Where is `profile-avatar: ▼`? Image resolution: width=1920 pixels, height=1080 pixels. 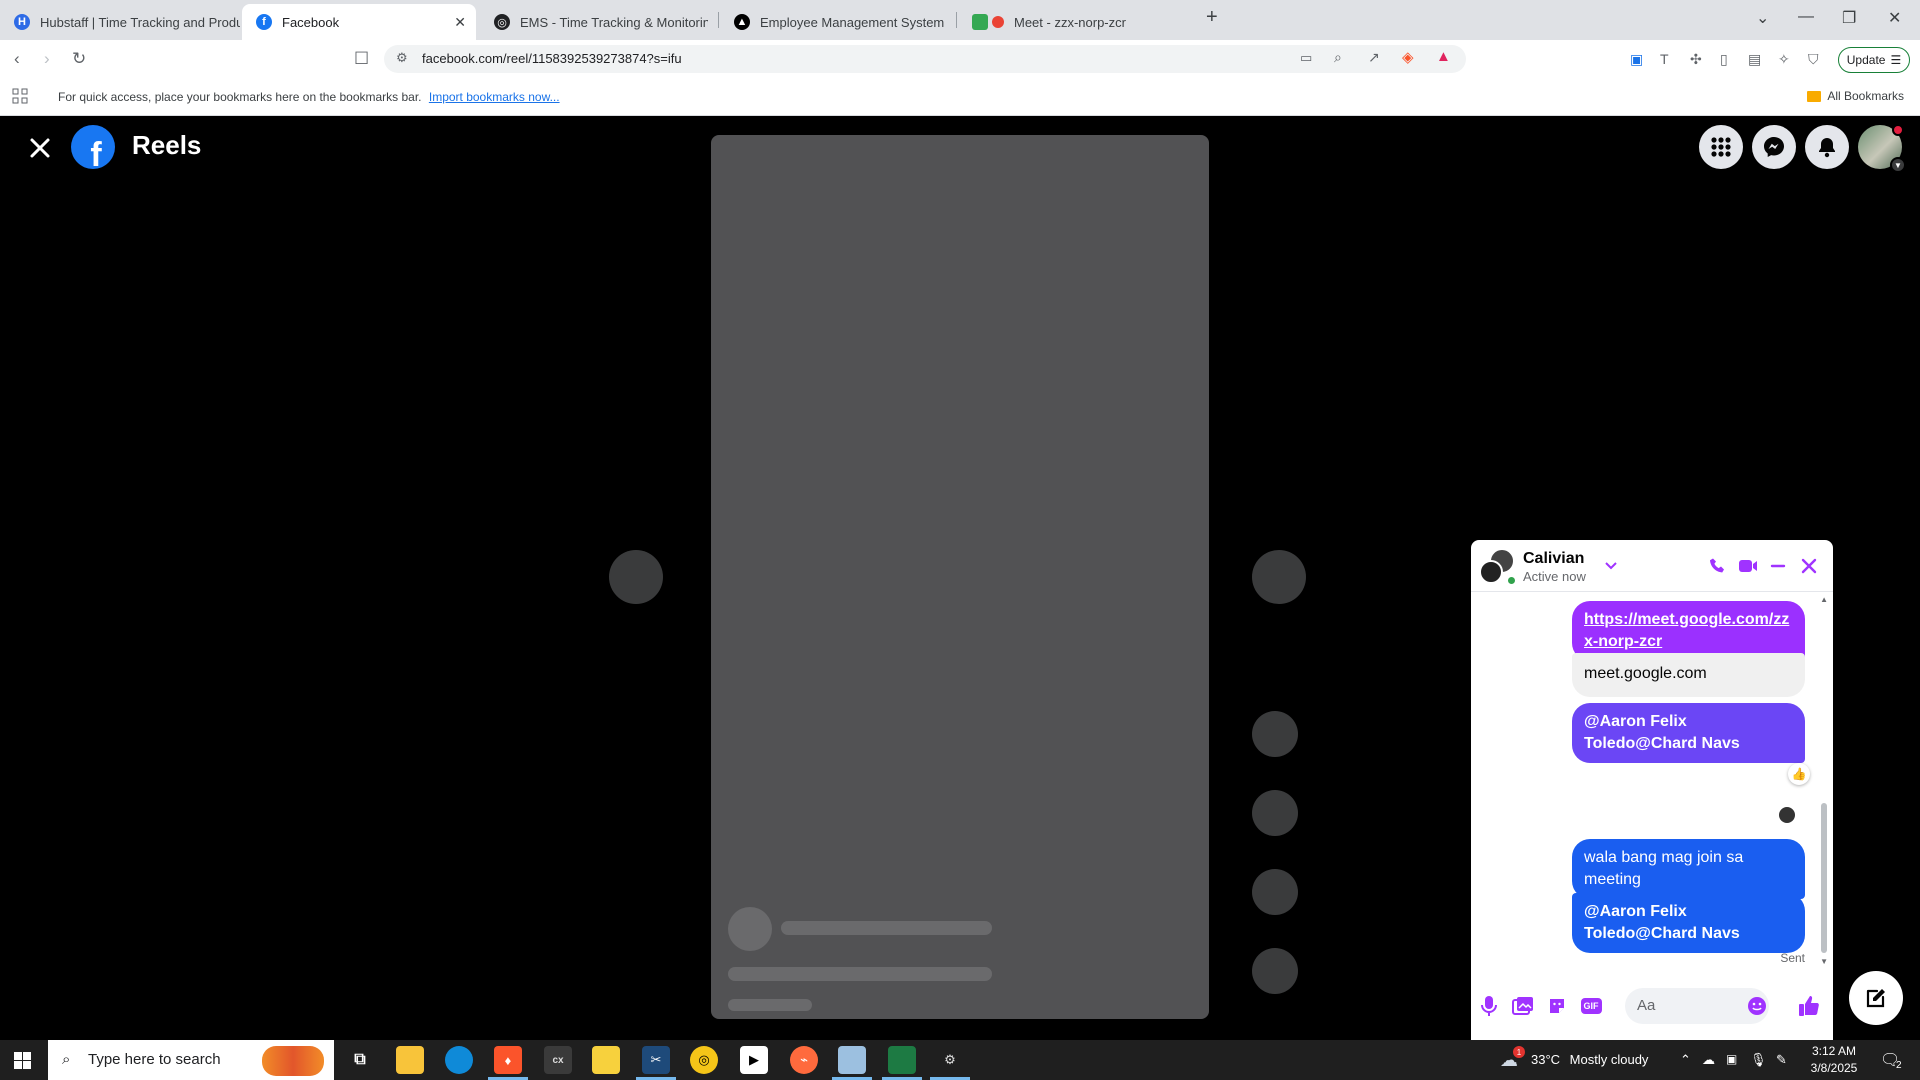 profile-avatar: ▼ is located at coordinates (1882, 148).